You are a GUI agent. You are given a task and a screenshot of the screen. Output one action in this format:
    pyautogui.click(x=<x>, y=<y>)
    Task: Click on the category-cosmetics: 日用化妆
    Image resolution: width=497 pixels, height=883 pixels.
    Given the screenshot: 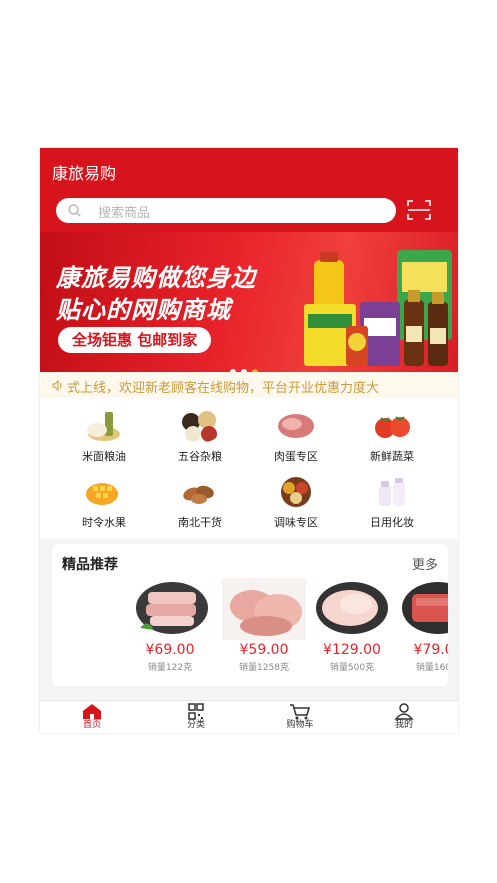 What is the action you would take?
    pyautogui.click(x=392, y=500)
    